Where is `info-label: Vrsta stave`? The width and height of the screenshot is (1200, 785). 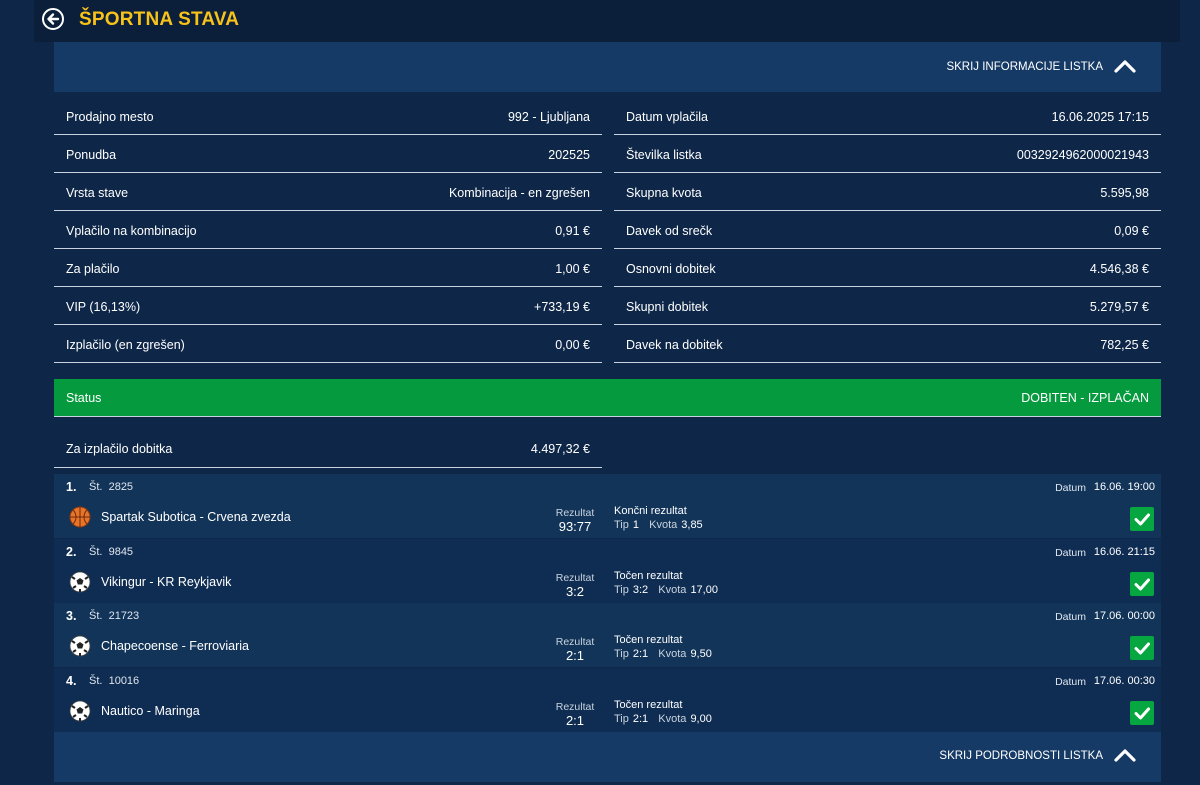 info-label: Vrsta stave is located at coordinates (97, 193).